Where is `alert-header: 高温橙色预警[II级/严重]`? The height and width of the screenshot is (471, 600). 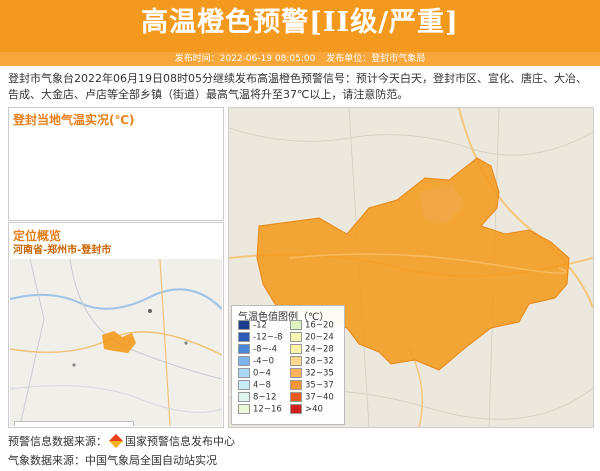
alert-header: 高温橙色预警[II级/严重] is located at coordinates (300, 26).